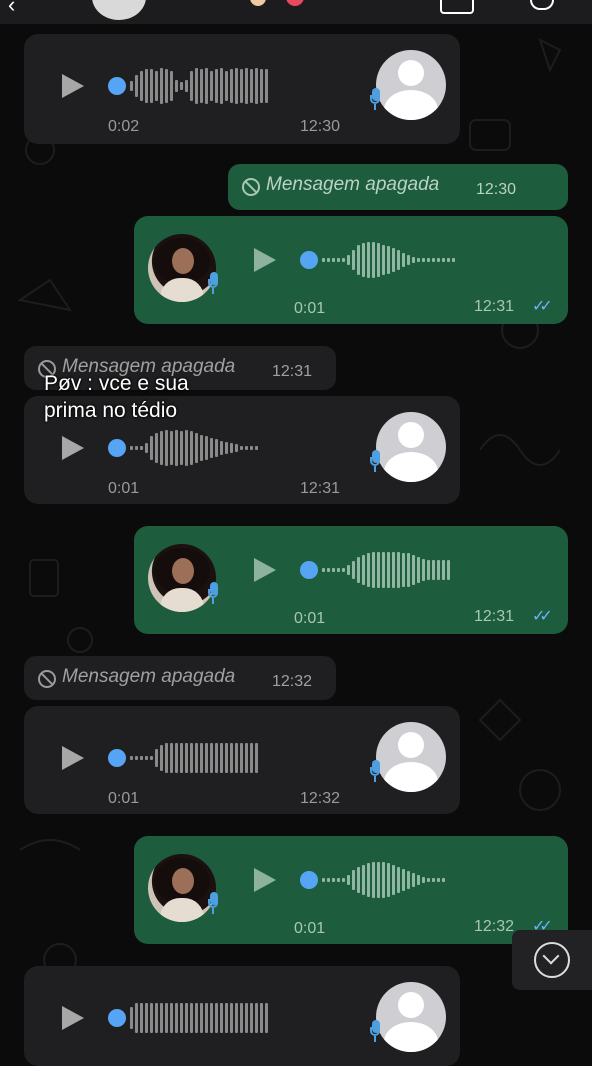 Image resolution: width=592 pixels, height=1066 pixels. I want to click on voice-message: 0:01 12:32, so click(242, 760).